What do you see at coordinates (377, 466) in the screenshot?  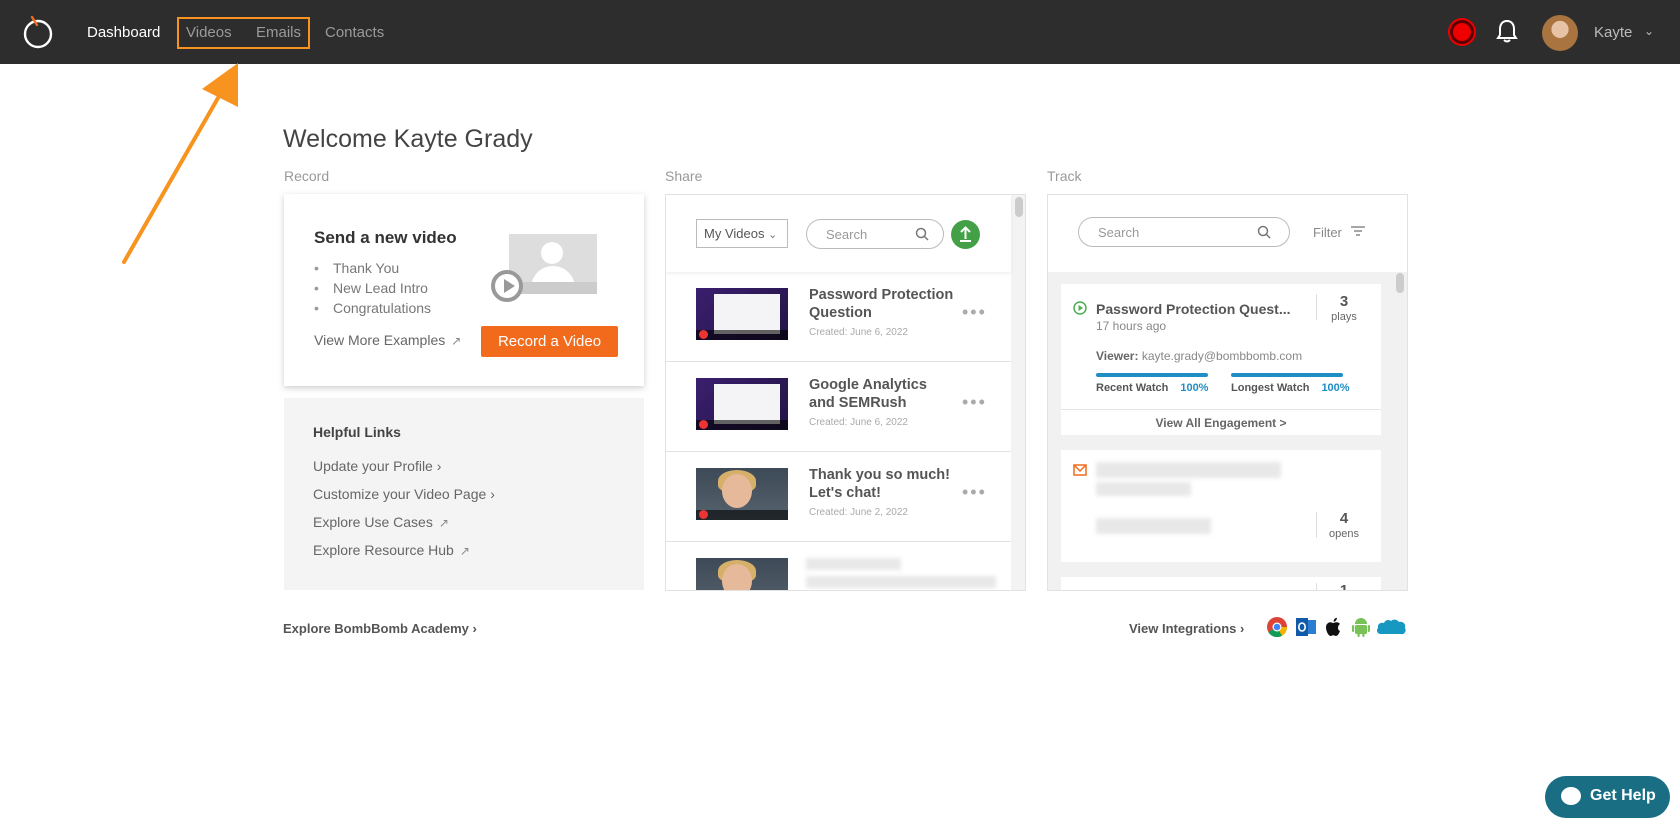 I see `update-profile-link: Update your Profile ›` at bounding box center [377, 466].